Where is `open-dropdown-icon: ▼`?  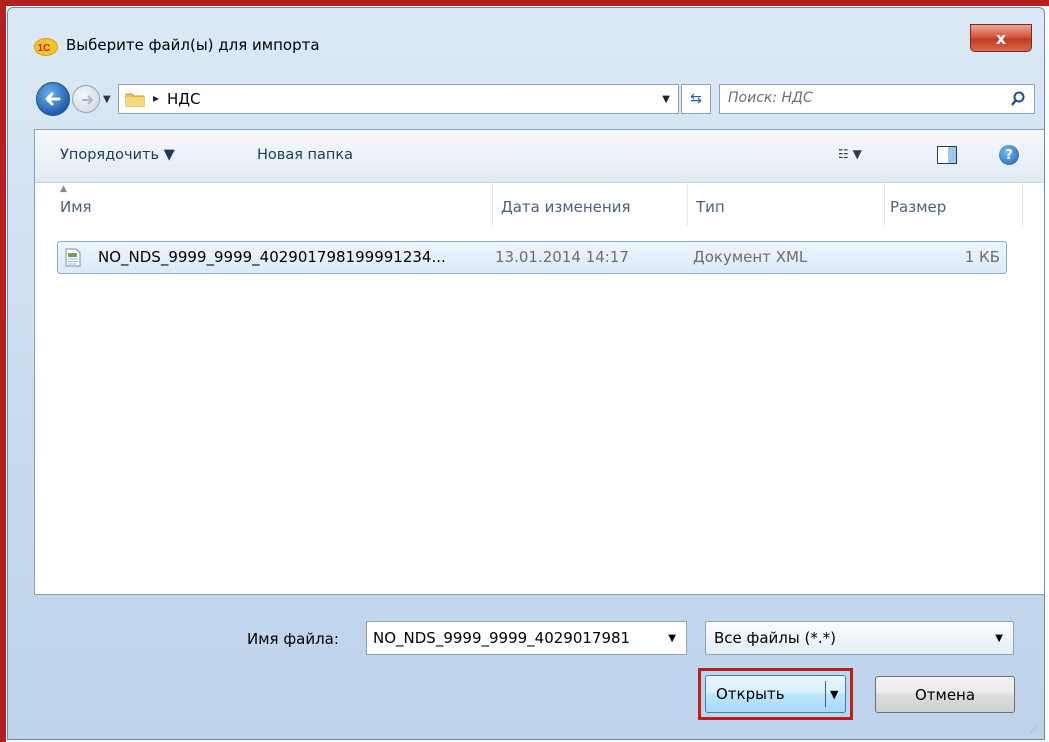 open-dropdown-icon: ▼ is located at coordinates (834, 694).